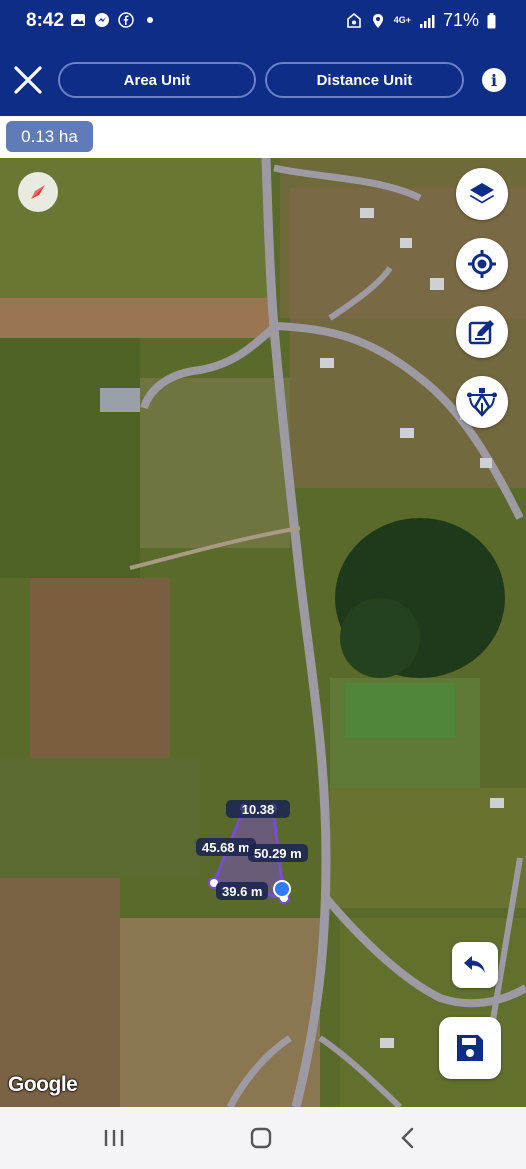  I want to click on status-left-icons, so click(114, 20).